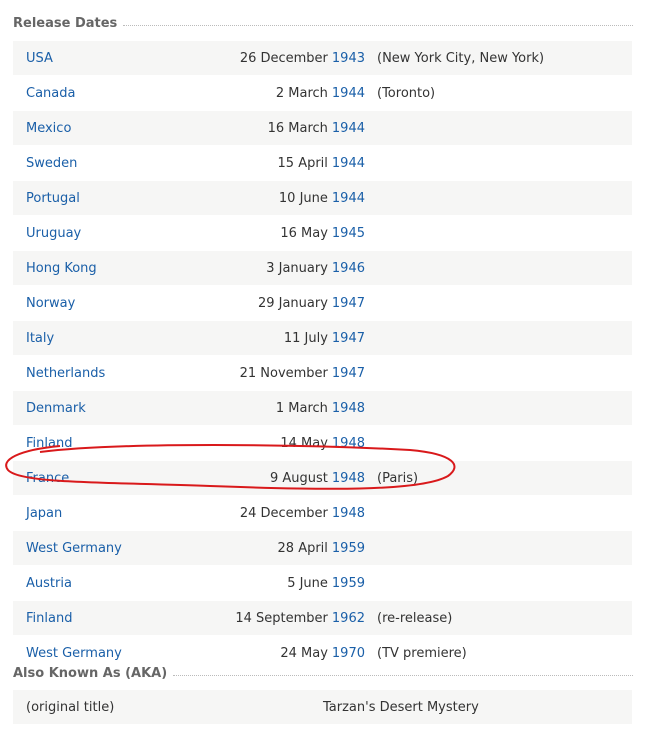 Image resolution: width=653 pixels, height=730 pixels. What do you see at coordinates (348, 233) in the screenshot?
I see `year-link: 1945` at bounding box center [348, 233].